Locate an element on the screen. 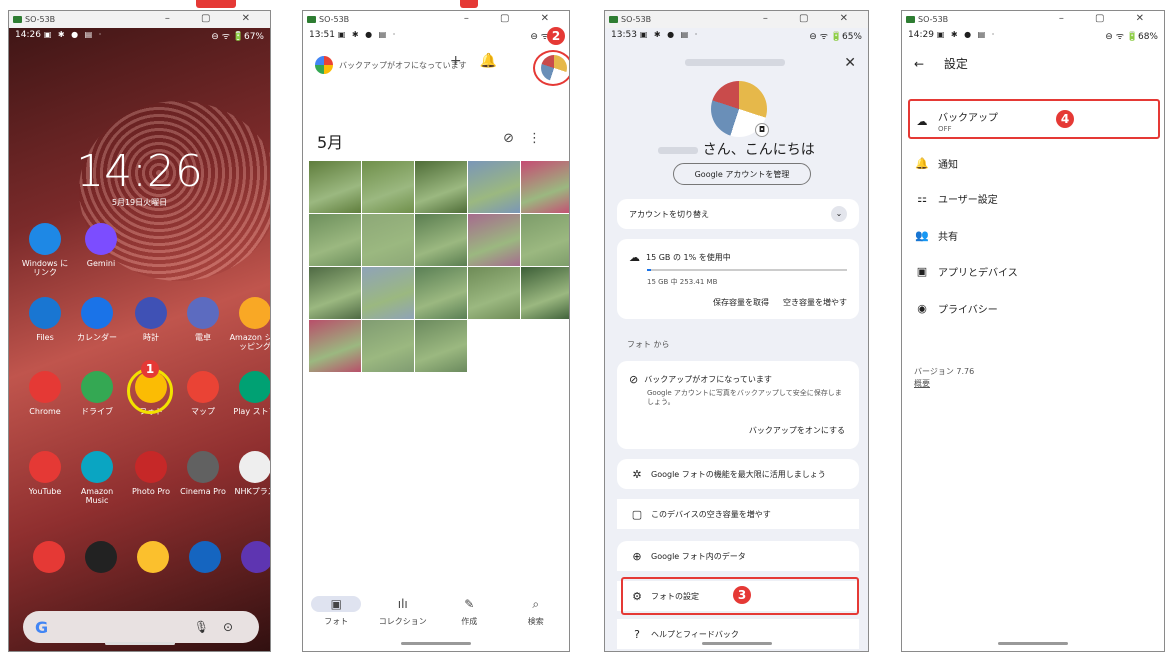  turn-on-backup-button: バックアップをオンにする is located at coordinates (797, 430).